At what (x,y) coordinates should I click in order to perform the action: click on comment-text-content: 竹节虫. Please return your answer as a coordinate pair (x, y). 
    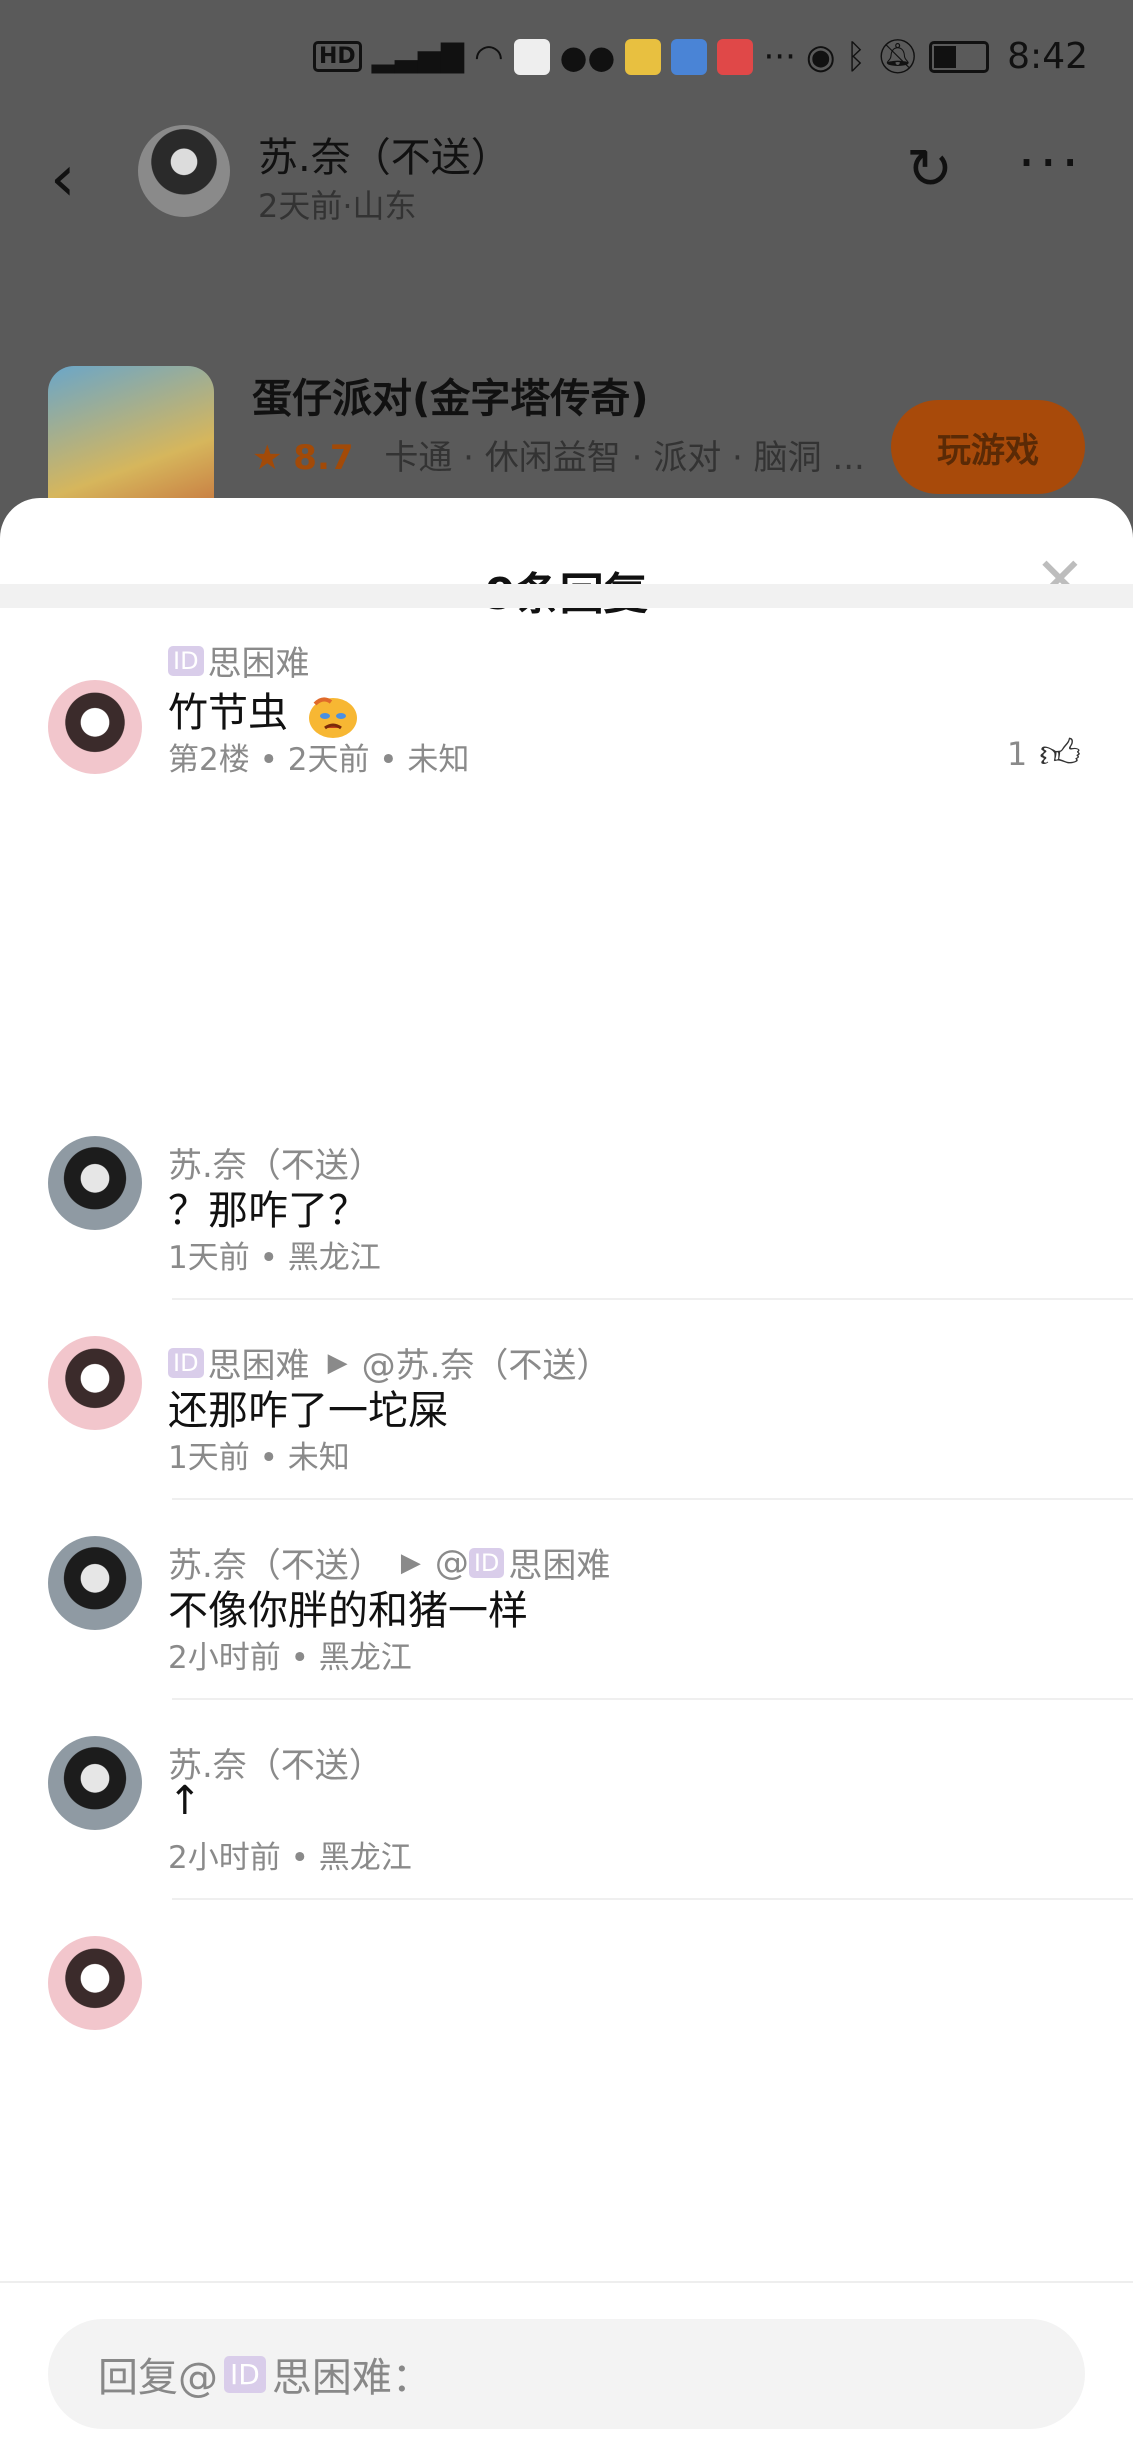
    Looking at the image, I should click on (228, 713).